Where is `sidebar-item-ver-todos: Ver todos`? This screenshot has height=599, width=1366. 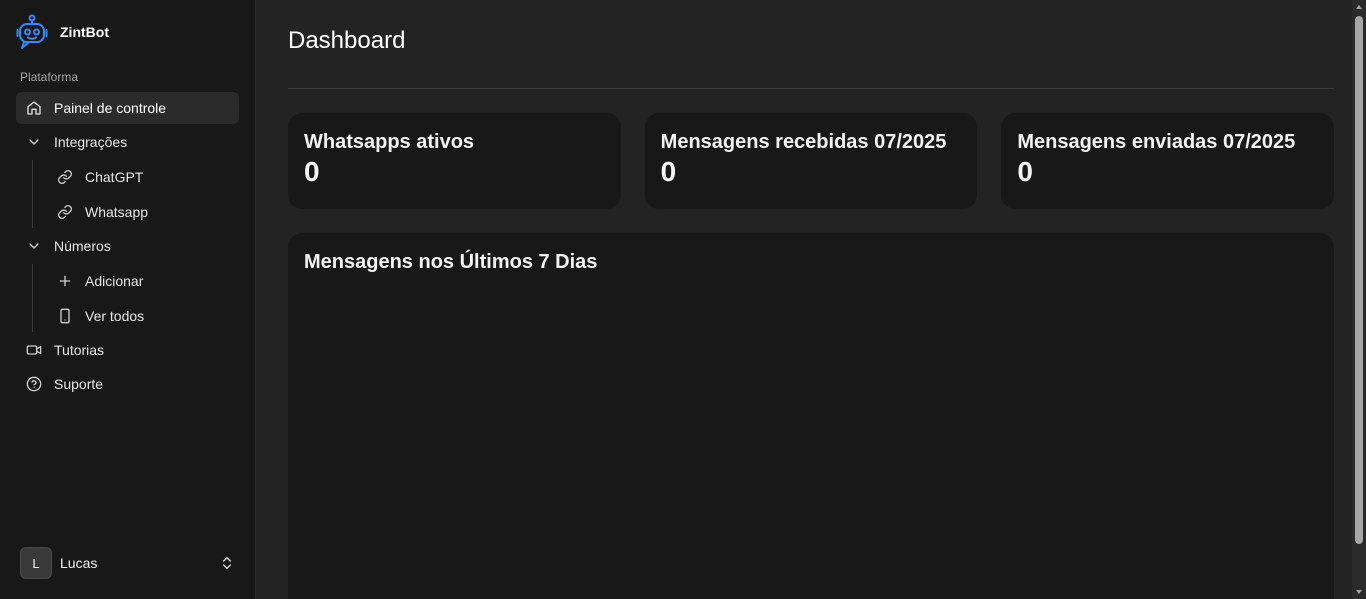
sidebar-item-ver-todos: Ver todos is located at coordinates (142, 315).